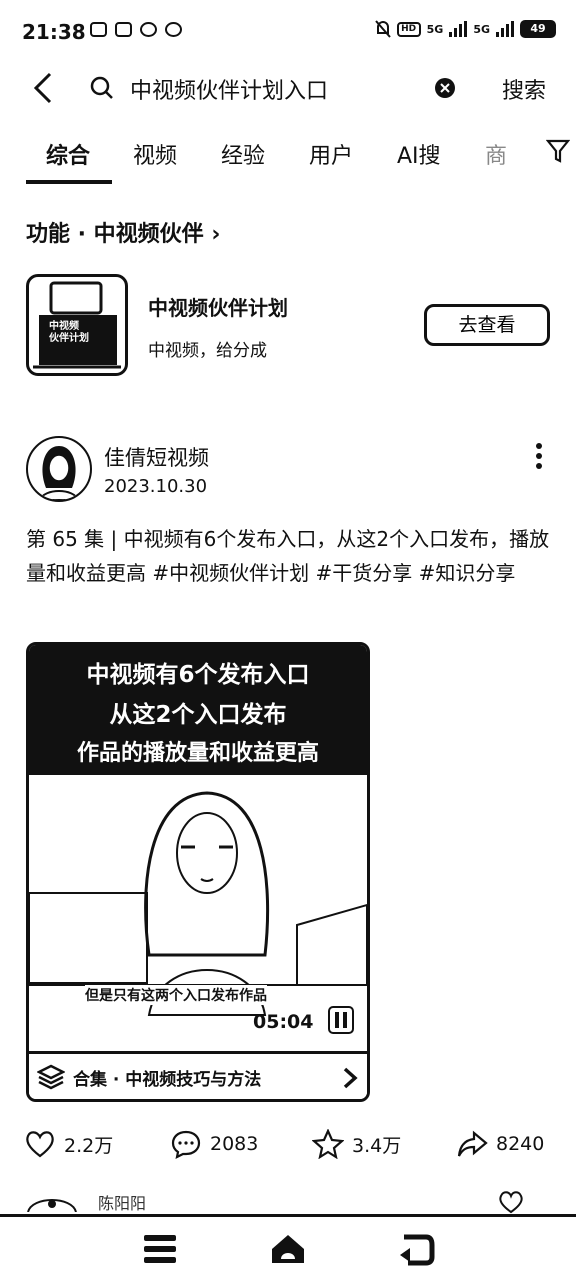 This screenshot has height=1280, width=576. Describe the element at coordinates (350, 1078) in the screenshot. I see `chevron-right-icon` at that location.